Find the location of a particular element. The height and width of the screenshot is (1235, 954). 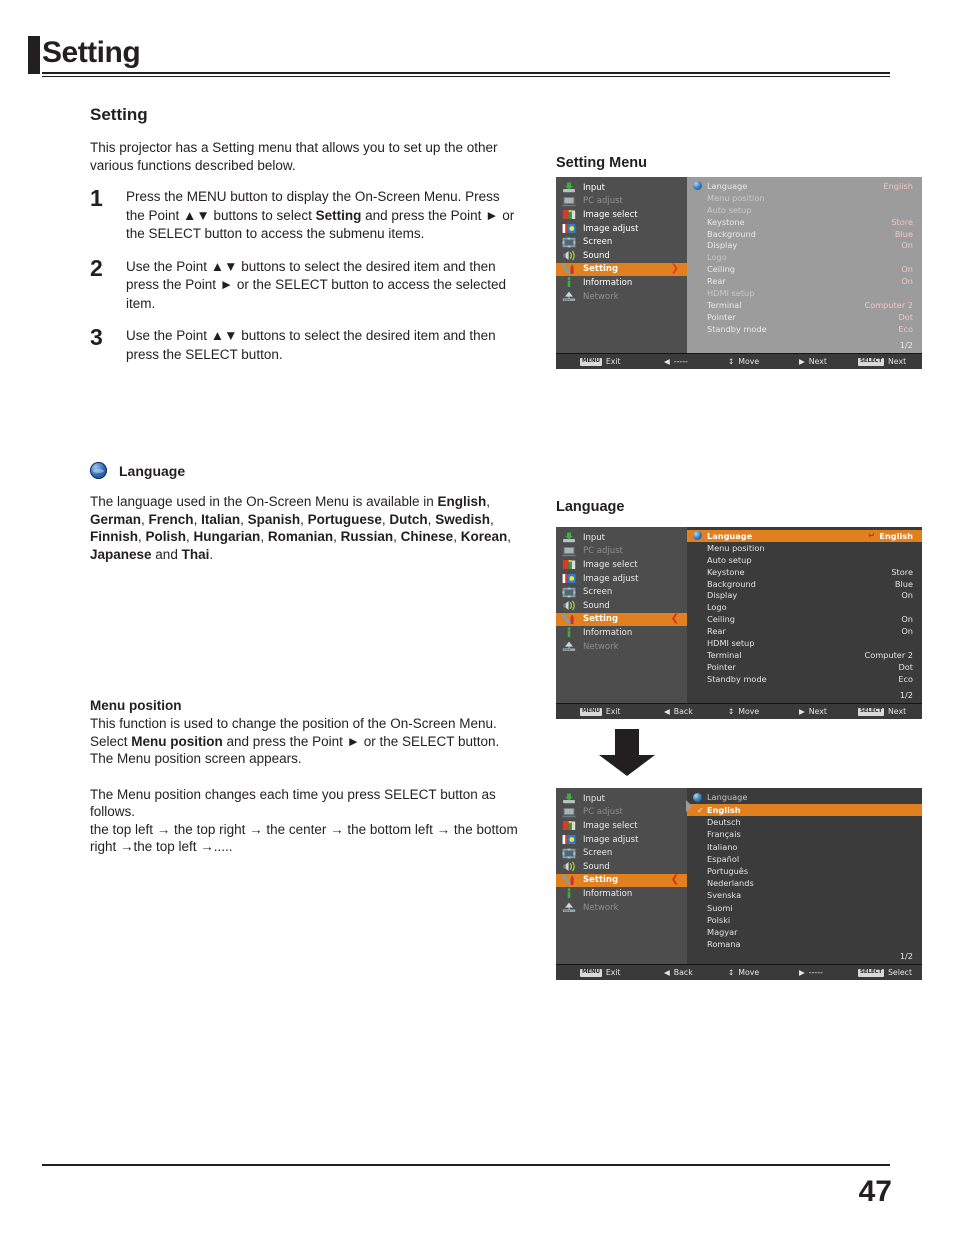

language-list-item: Français is located at coordinates (804, 834).